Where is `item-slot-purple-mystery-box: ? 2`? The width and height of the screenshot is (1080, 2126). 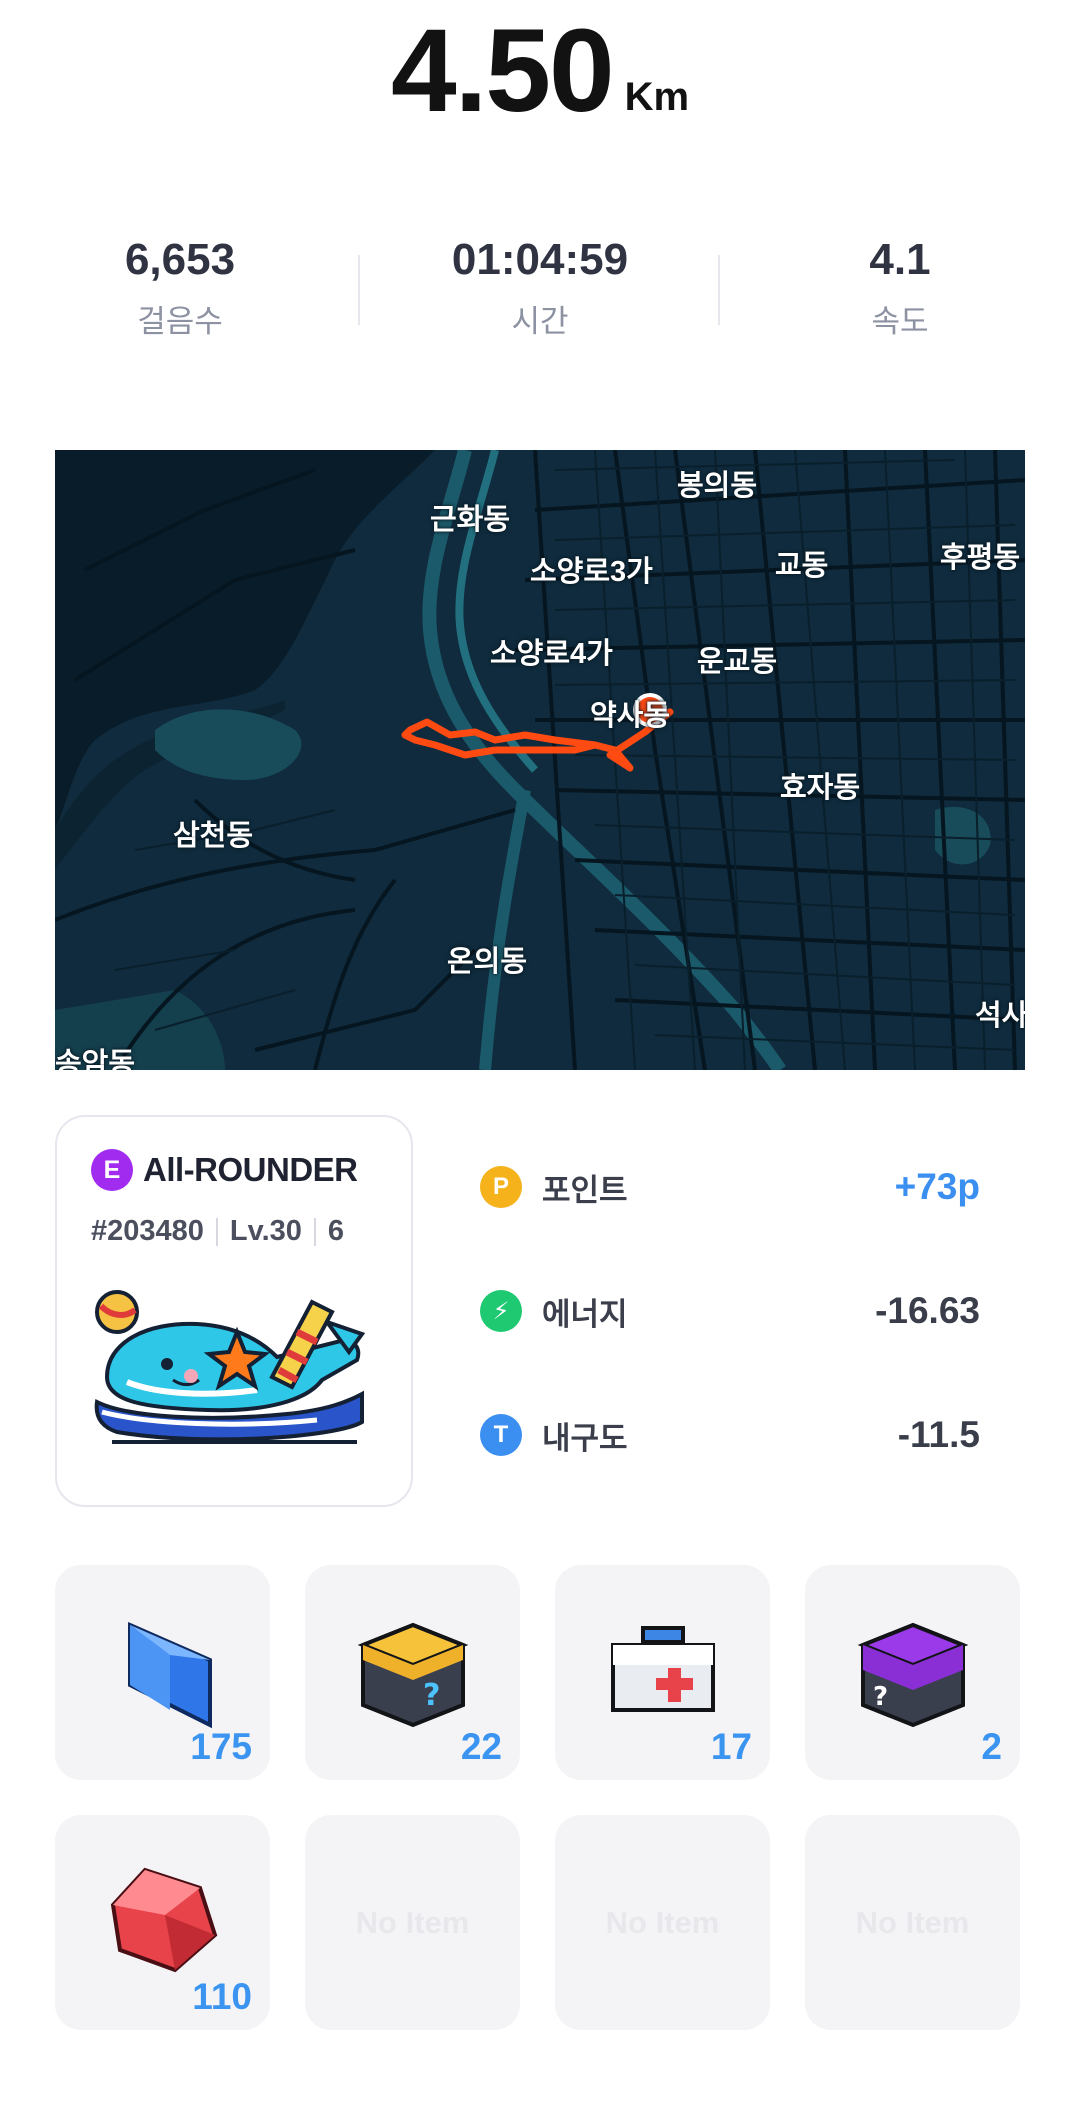
item-slot-purple-mystery-box: ? 2 is located at coordinates (912, 1672).